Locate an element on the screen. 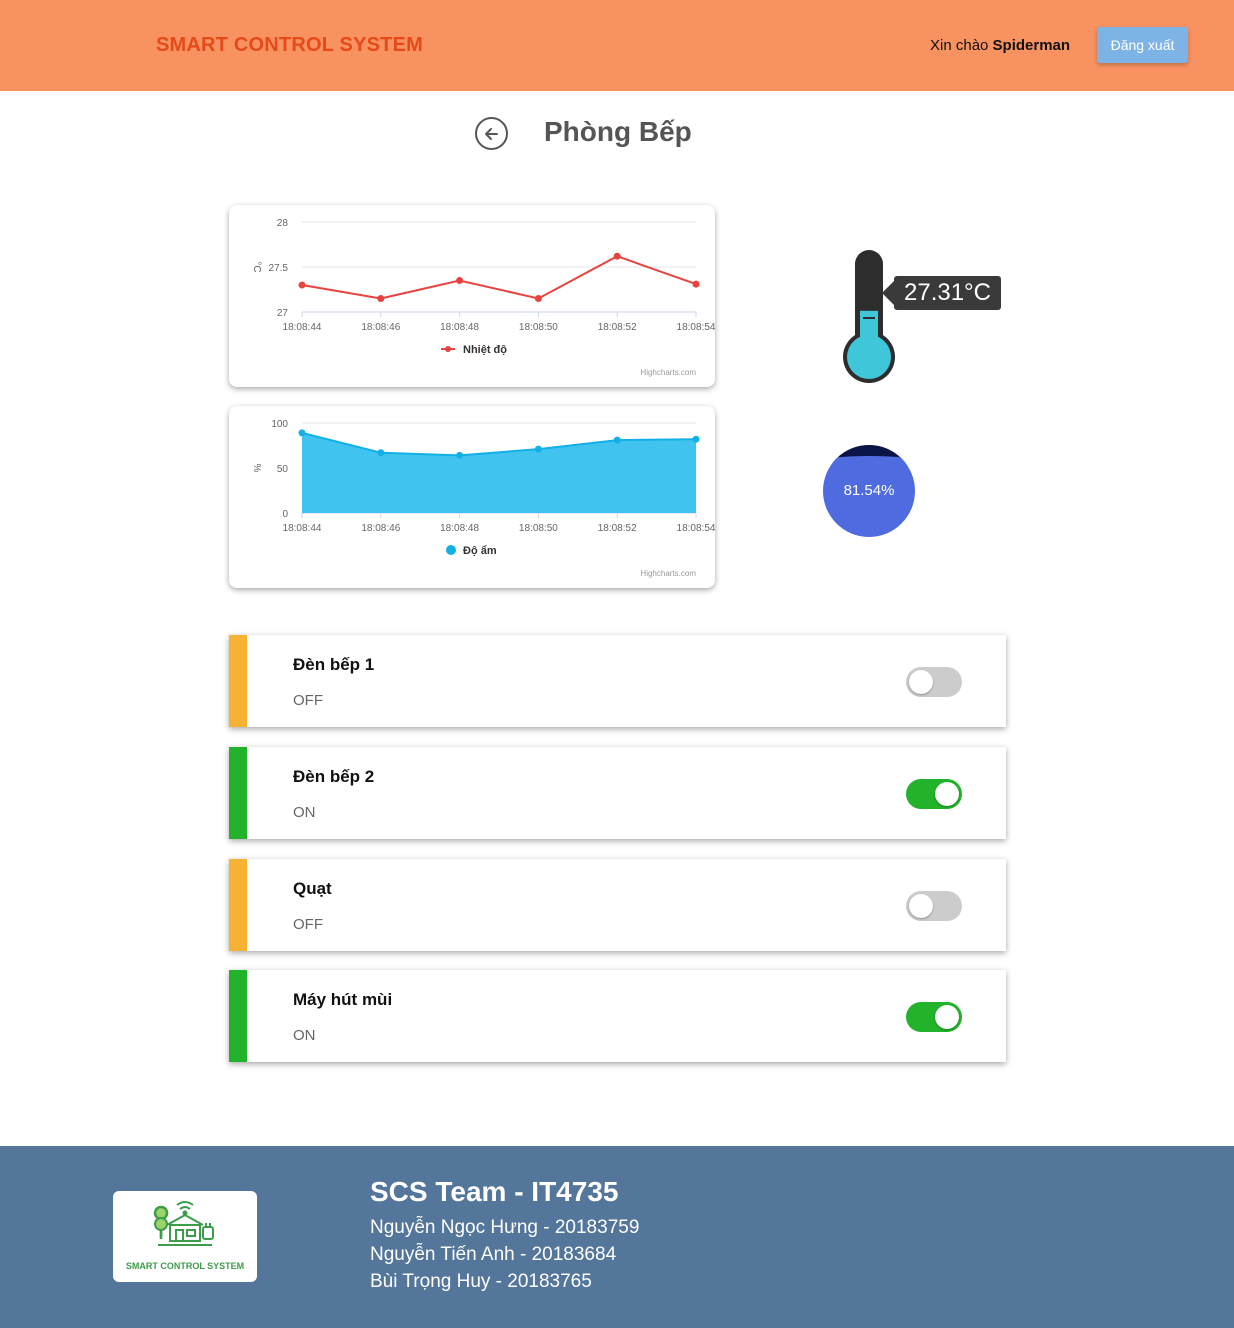 The height and width of the screenshot is (1328, 1234). device-name: Đèn bếp 2 is located at coordinates (334, 776).